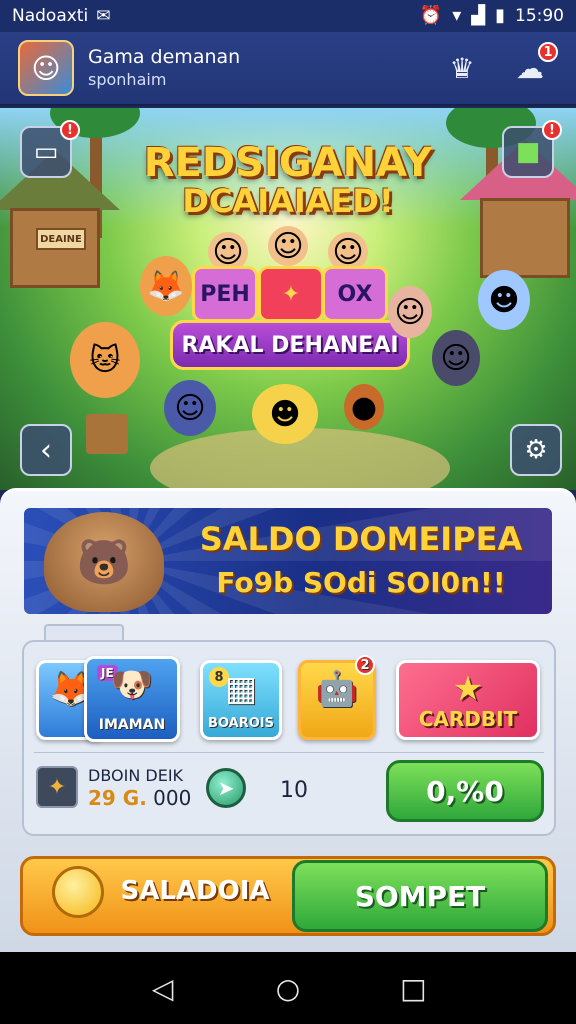 This screenshot has width=576, height=1024. I want to click on chef-hat-icon: ♛, so click(462, 68).